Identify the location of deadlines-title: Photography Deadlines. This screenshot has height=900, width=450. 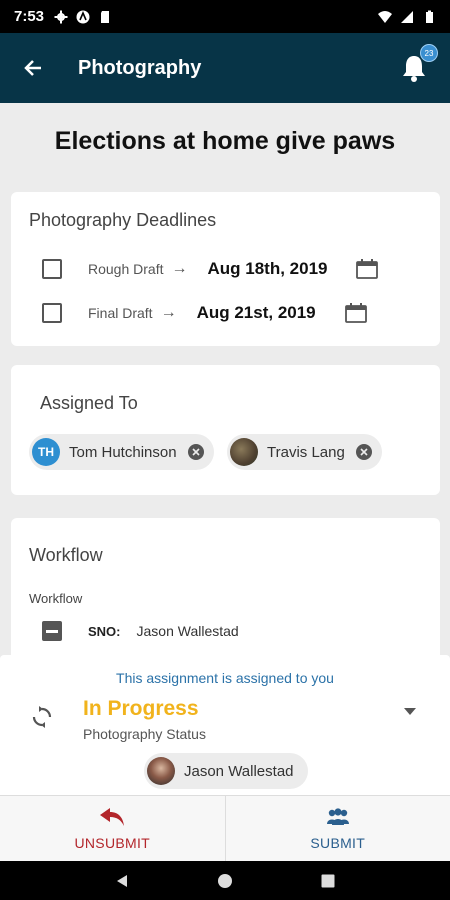
(123, 220).